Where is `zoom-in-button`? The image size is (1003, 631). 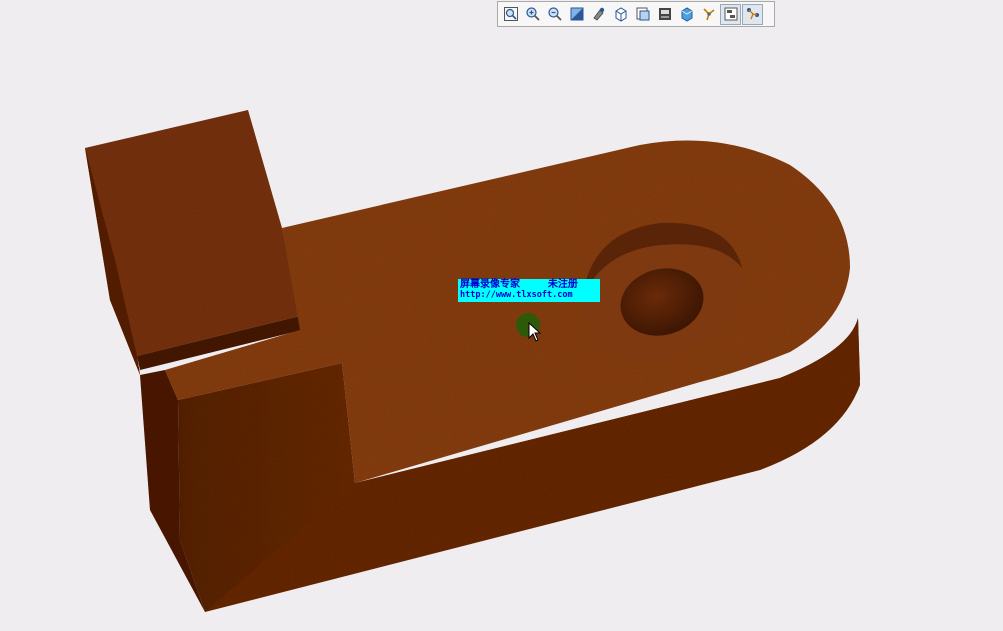
zoom-in-button is located at coordinates (532, 14).